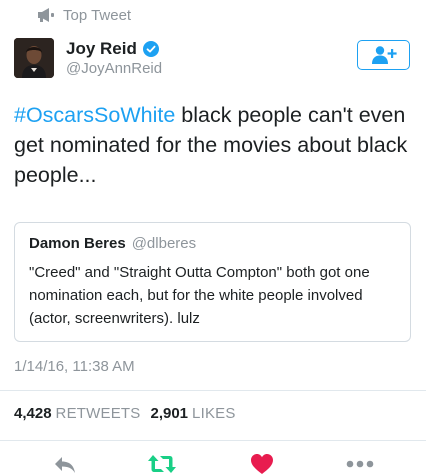 Image resolution: width=426 pixels, height=475 pixels. I want to click on top-tweet-label: Top Tweet, so click(83, 15).